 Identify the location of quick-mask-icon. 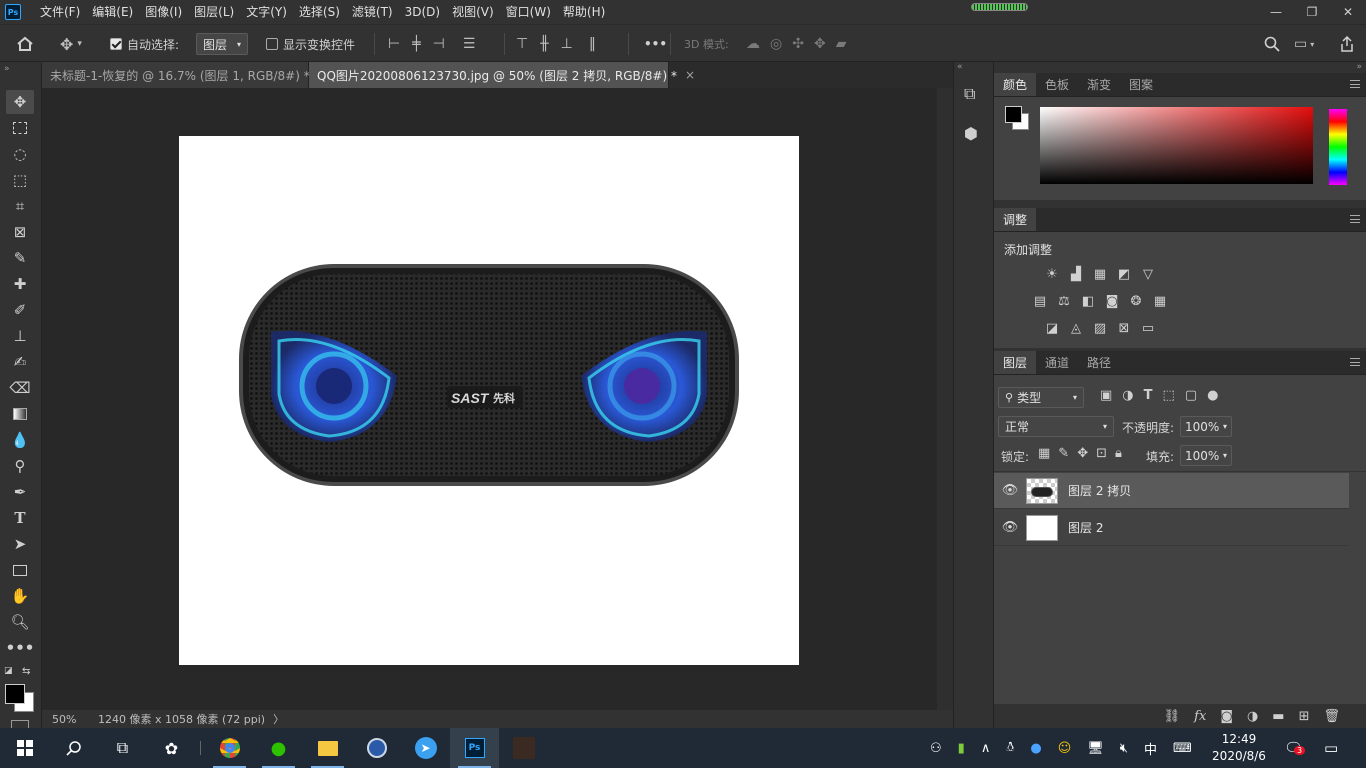
(20, 724).